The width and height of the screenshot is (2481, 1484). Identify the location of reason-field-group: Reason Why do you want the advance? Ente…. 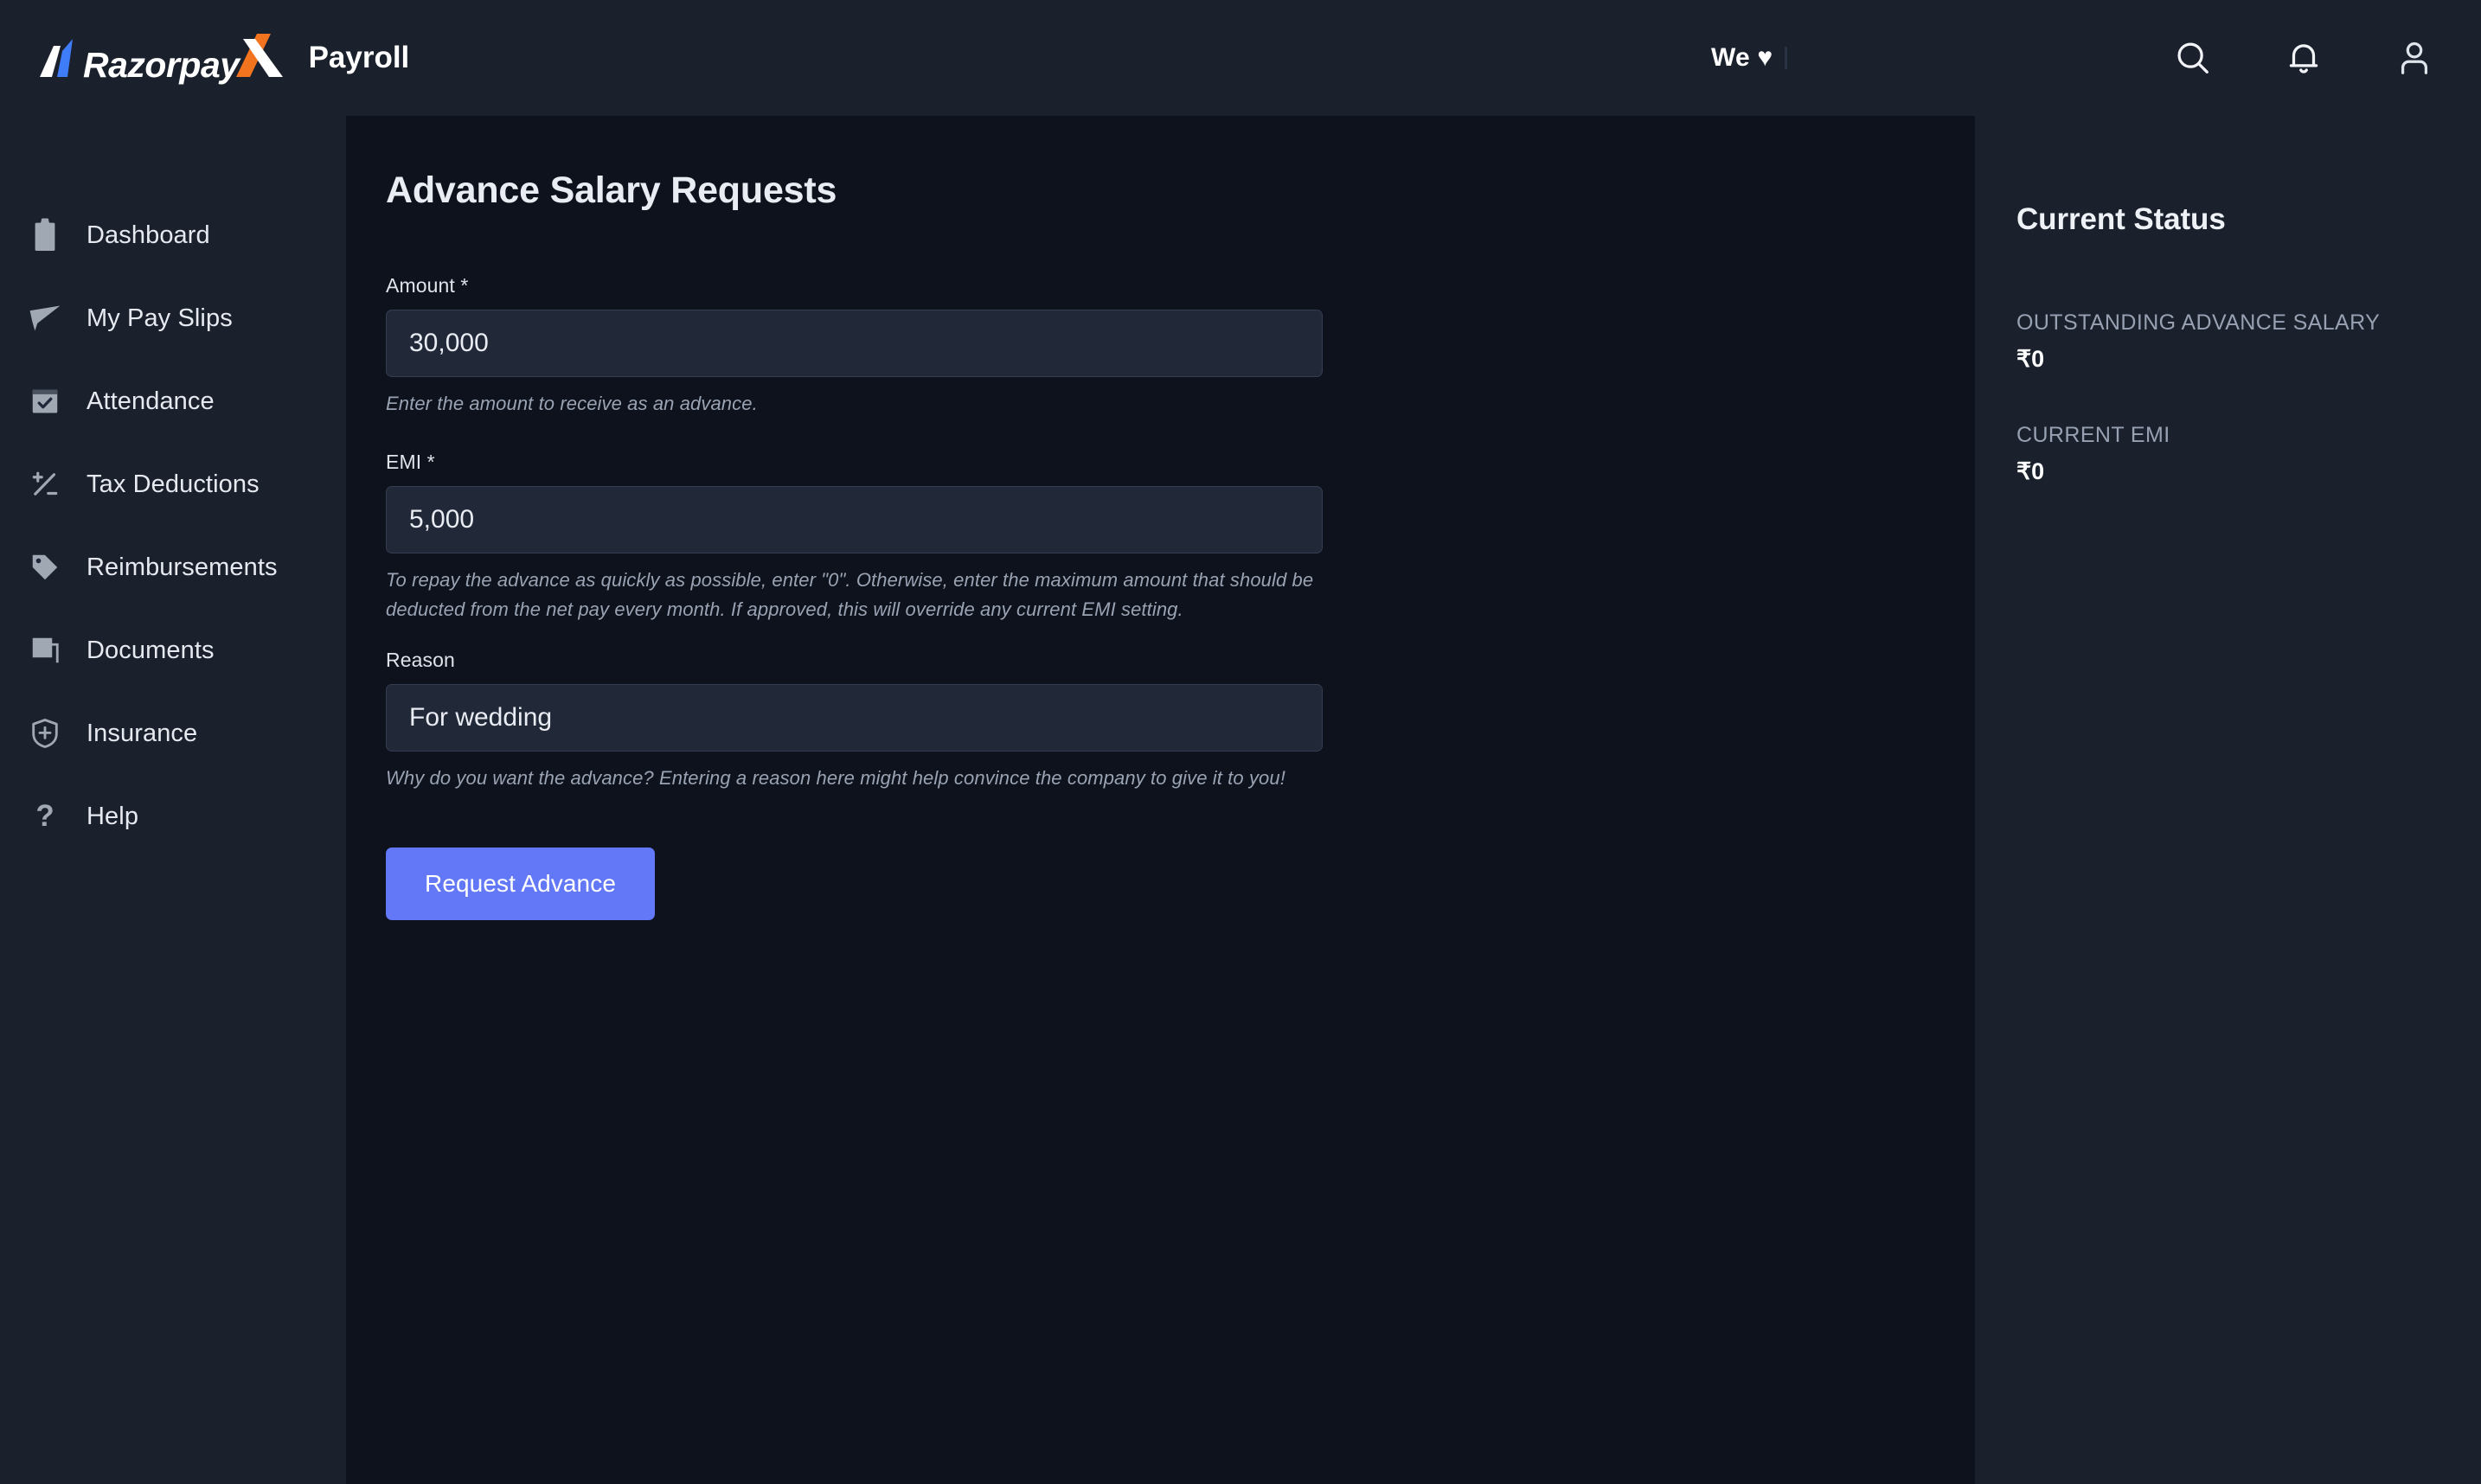
(1180, 721).